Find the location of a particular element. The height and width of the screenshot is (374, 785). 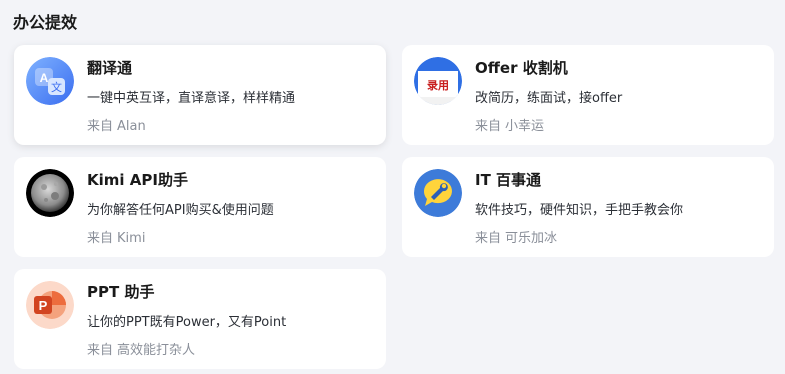

author-name: Alan is located at coordinates (131, 126).